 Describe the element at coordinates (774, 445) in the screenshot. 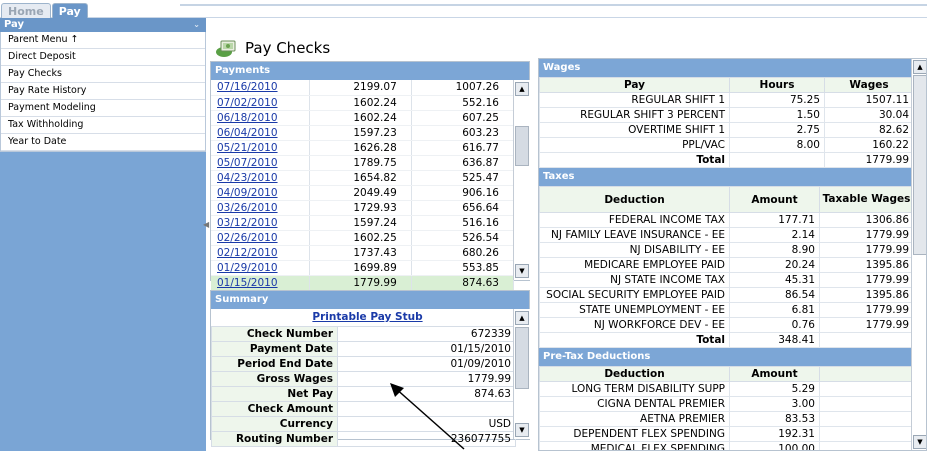

I see `table-cell: 100.00` at that location.